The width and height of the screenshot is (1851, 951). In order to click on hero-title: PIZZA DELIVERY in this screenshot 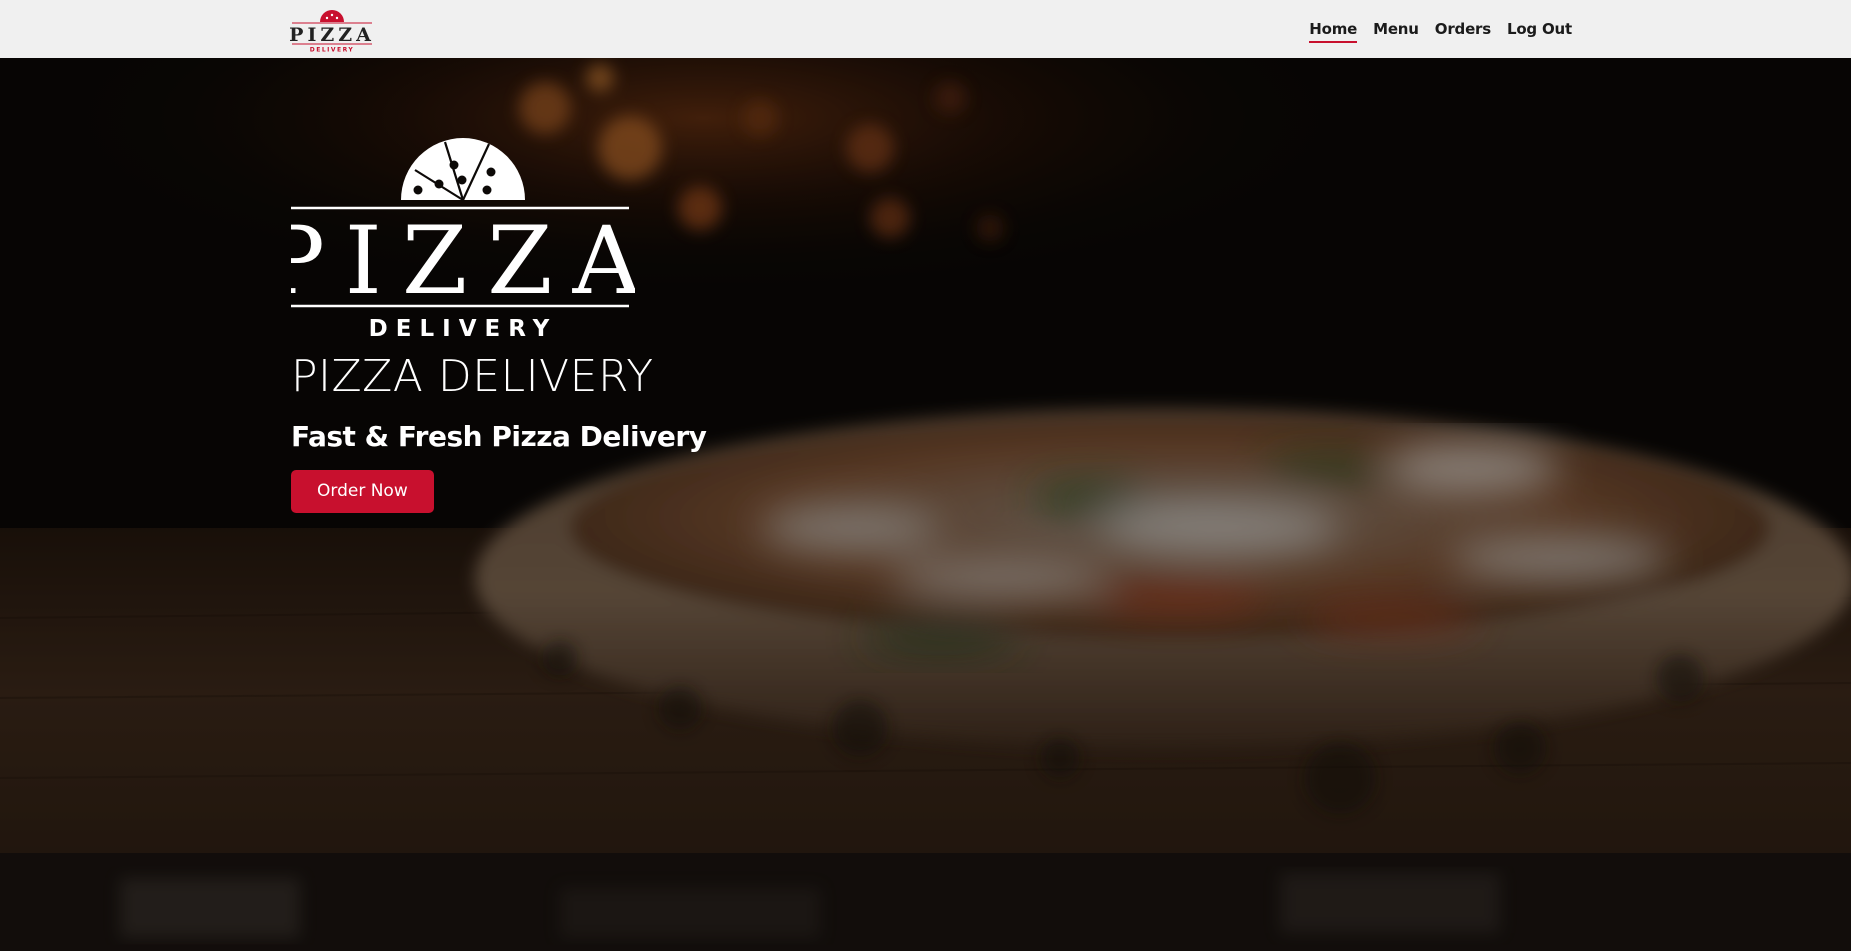, I will do `click(472, 376)`.